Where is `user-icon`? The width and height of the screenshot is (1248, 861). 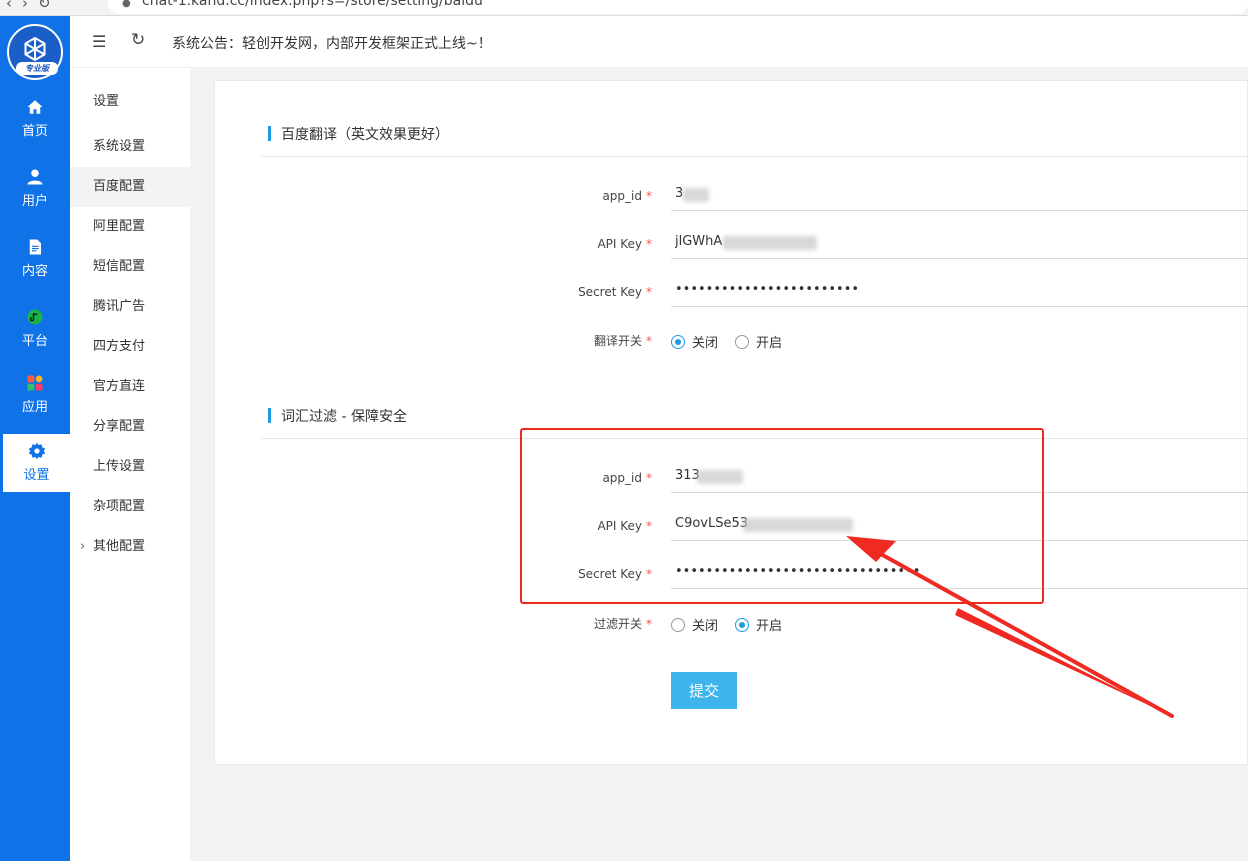 user-icon is located at coordinates (35, 177).